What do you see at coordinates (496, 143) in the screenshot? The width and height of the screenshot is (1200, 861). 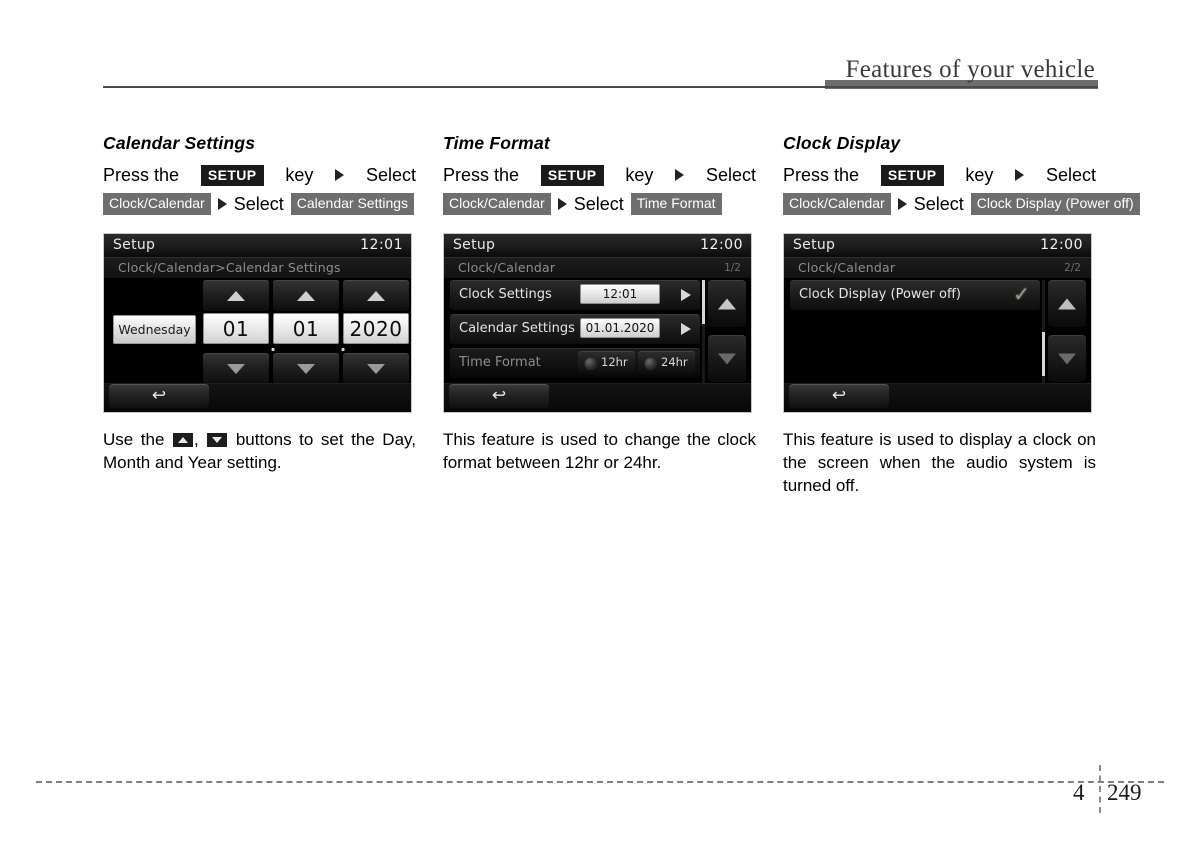 I see `section-heading: Time Format` at bounding box center [496, 143].